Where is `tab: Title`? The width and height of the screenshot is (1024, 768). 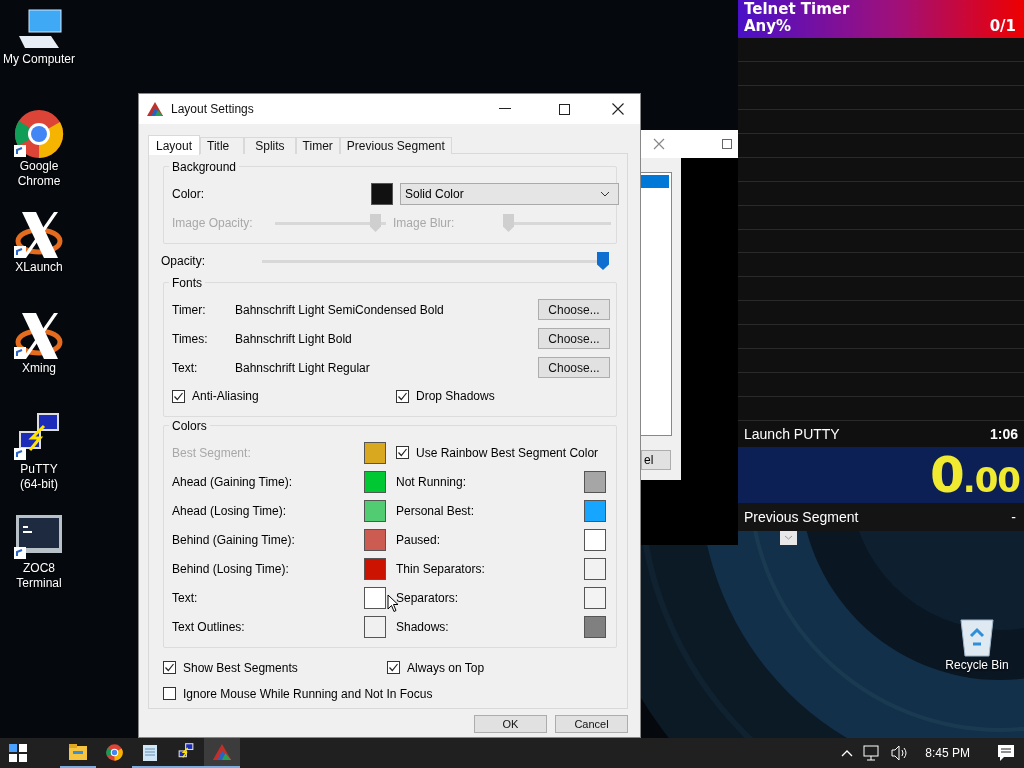 tab: Title is located at coordinates (222, 145).